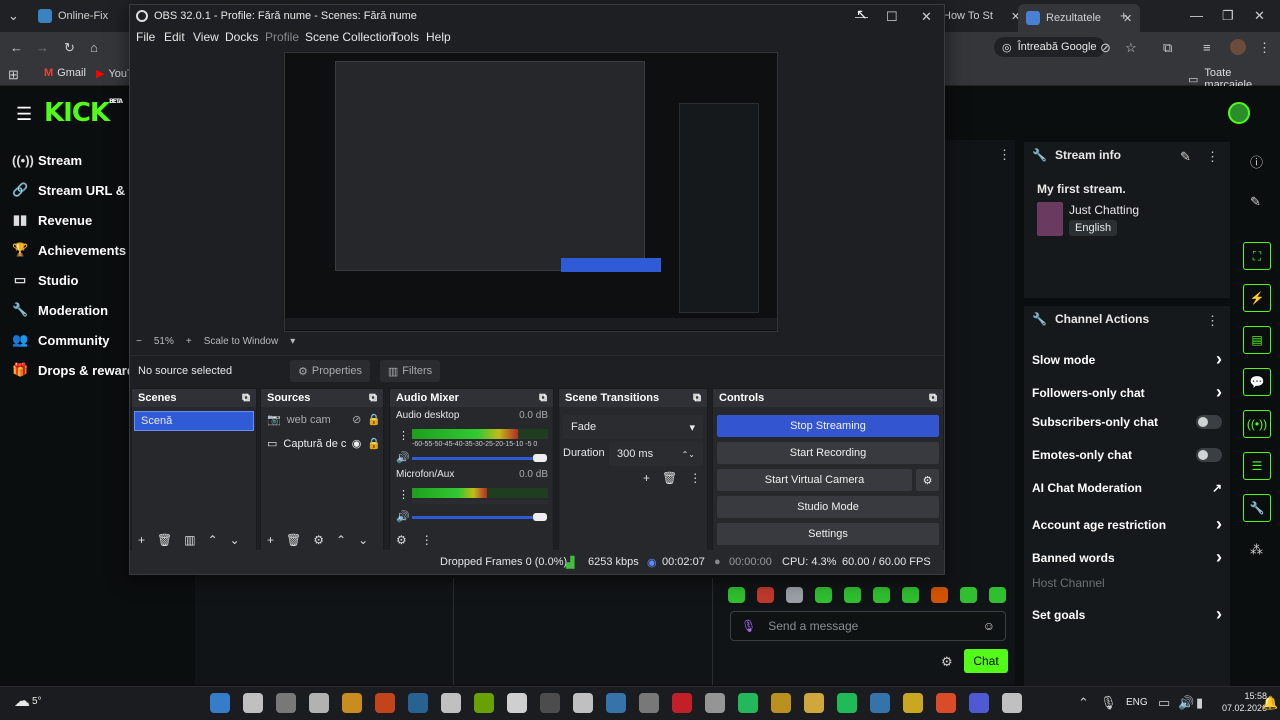 This screenshot has width=1280, height=720. Describe the element at coordinates (293, 540) in the screenshot. I see `trash-icon: 🗑` at that location.